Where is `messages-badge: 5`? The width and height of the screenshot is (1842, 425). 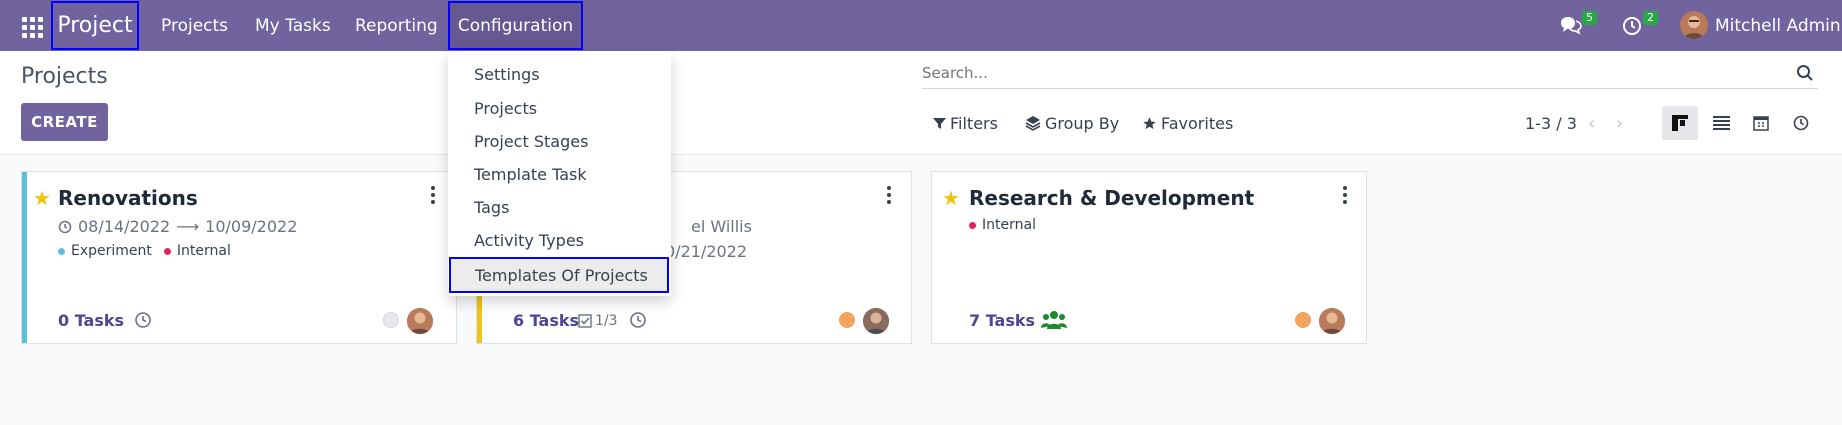
messages-badge: 5 is located at coordinates (1589, 18).